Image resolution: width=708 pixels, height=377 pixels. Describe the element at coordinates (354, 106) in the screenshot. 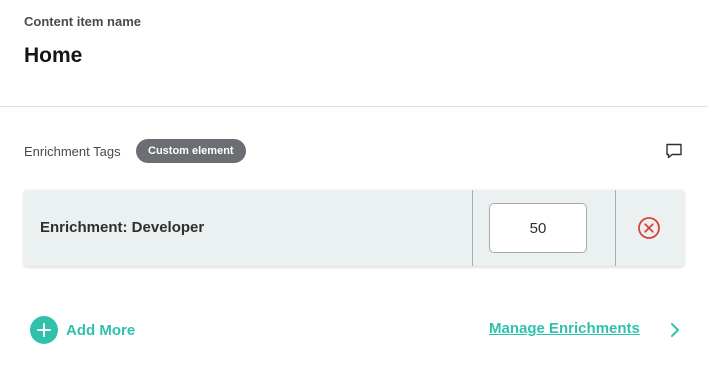

I see `divider` at that location.